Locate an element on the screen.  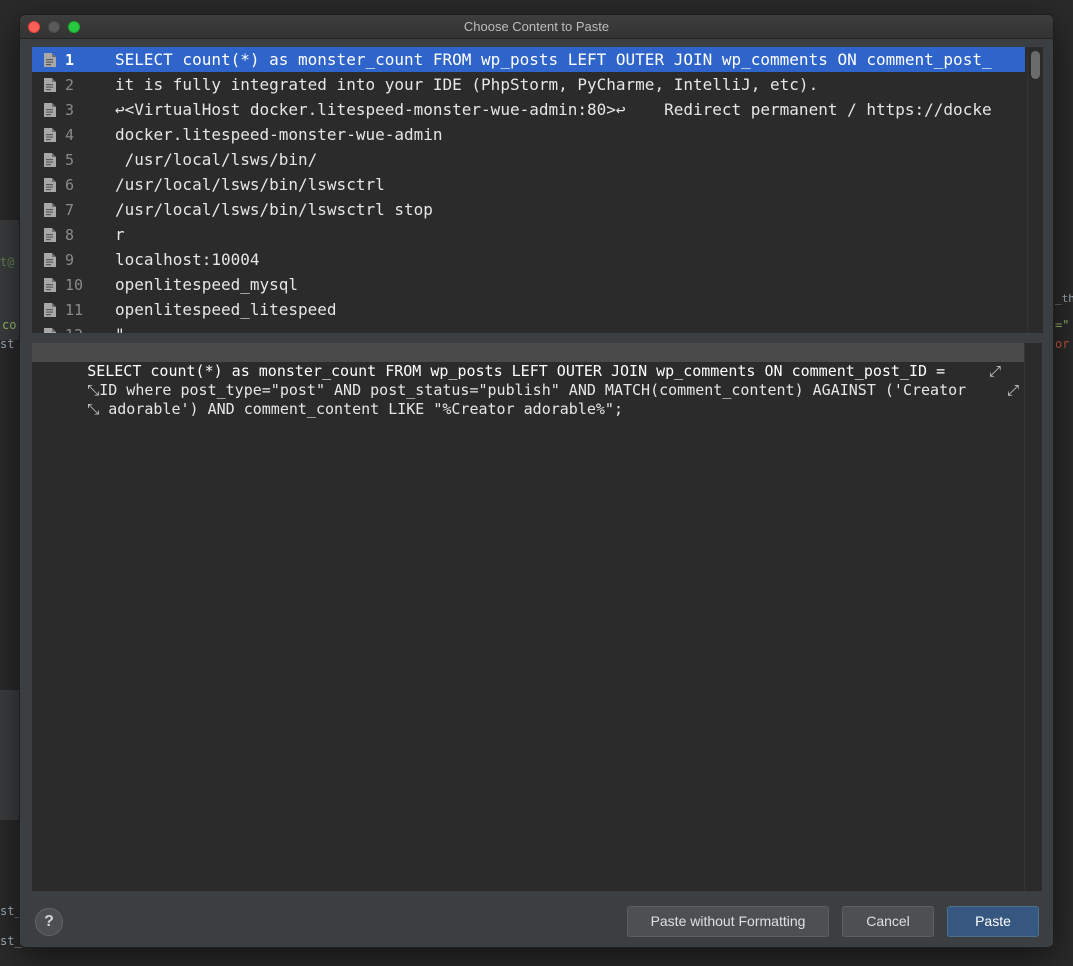
history-item: 7/usr/local/lsws/bin/lswsctrl stop is located at coordinates (528, 209).